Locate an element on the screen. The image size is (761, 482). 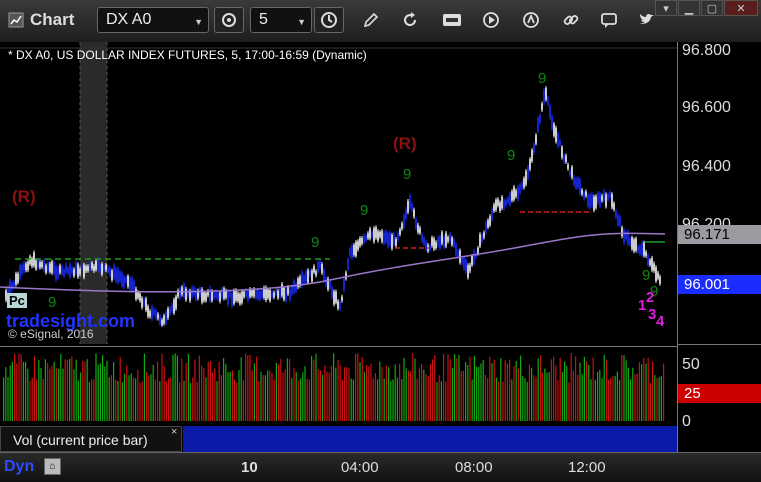
close-study-icon: × is located at coordinates (174, 432).